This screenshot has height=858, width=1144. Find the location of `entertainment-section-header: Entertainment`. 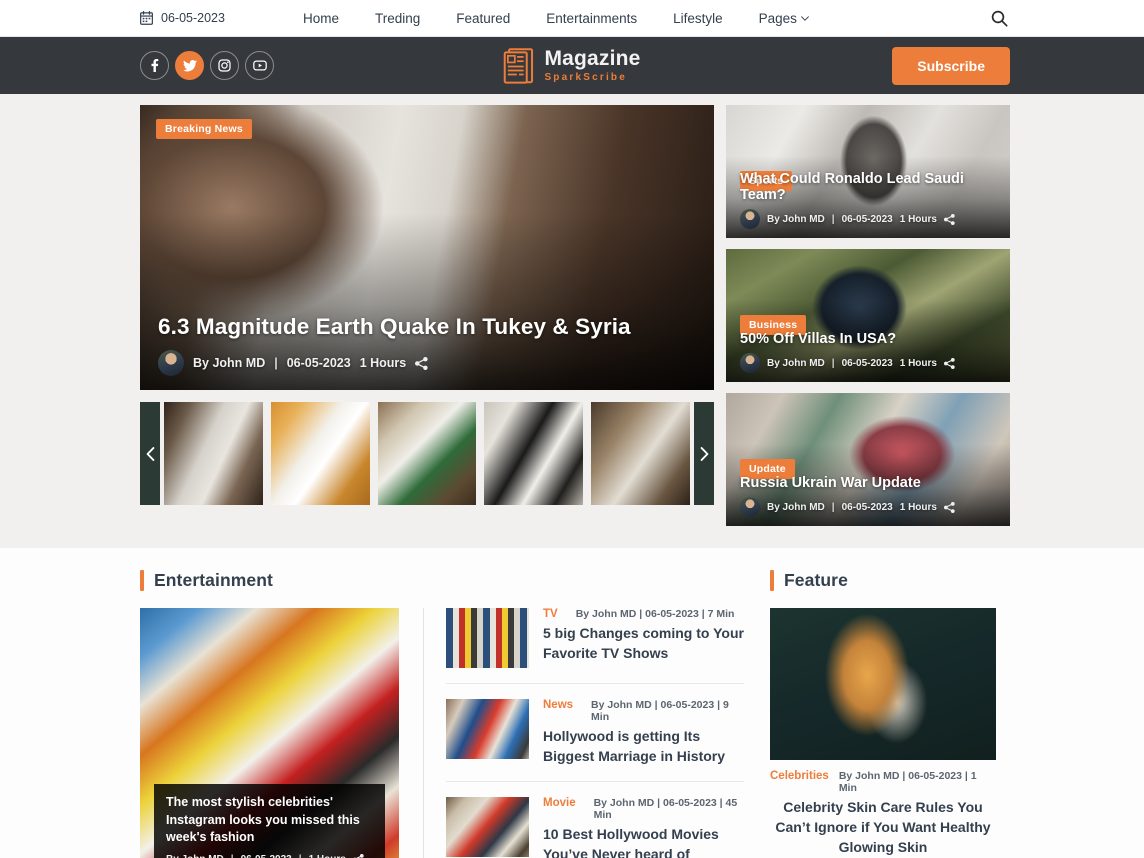

entertainment-section-header: Entertainment is located at coordinates (442, 580).